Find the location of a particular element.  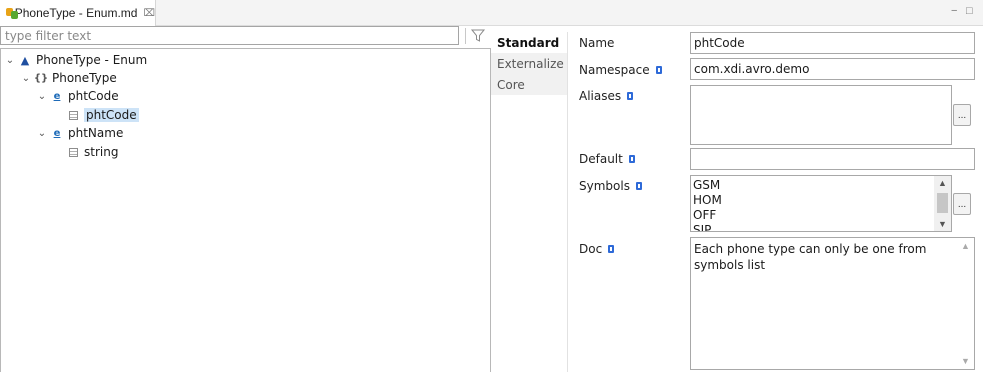

tree-node-phonetype: ⌄ {} PhoneType is located at coordinates (68, 78).